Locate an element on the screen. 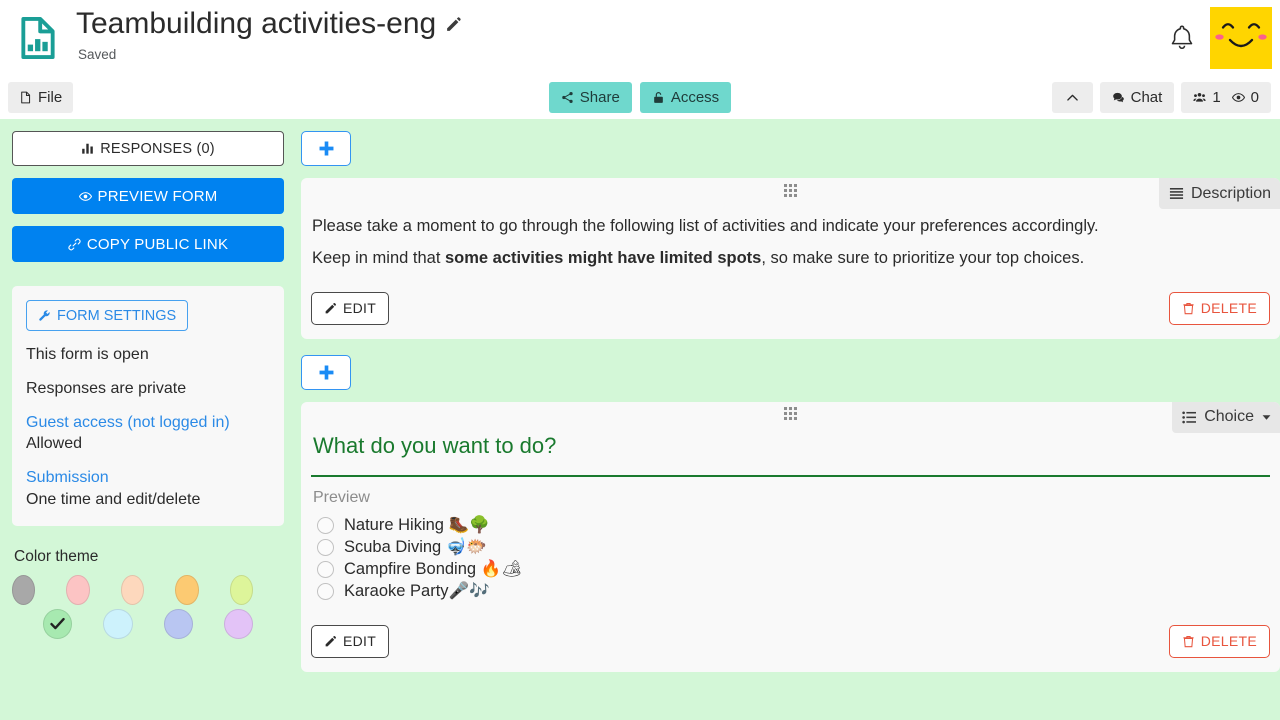 The width and height of the screenshot is (1280, 720). question-divider is located at coordinates (790, 475).